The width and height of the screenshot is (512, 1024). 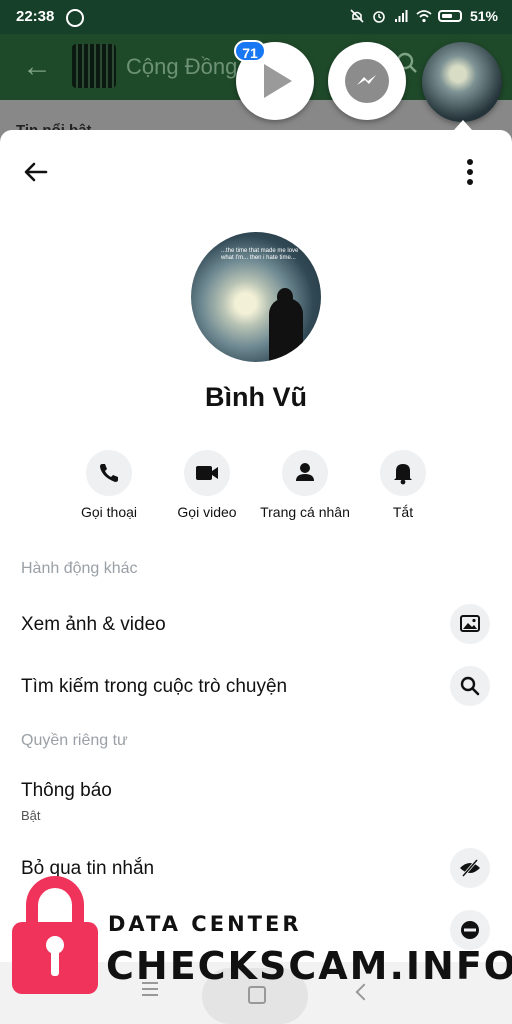 I want to click on mute-icon, so click(x=357, y=16).